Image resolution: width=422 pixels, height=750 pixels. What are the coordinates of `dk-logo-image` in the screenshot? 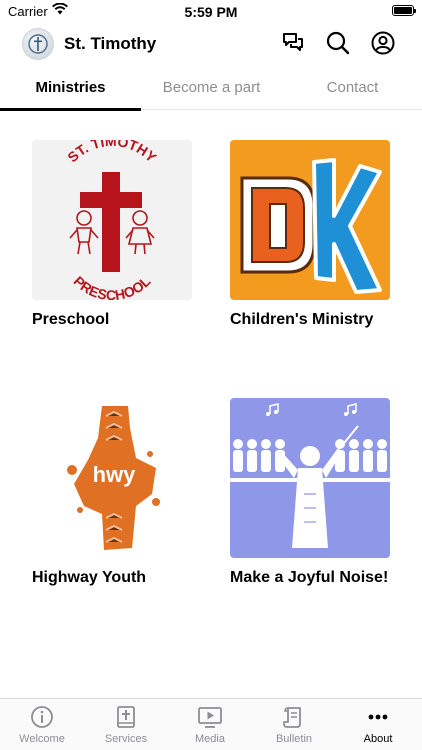 It's located at (310, 220).